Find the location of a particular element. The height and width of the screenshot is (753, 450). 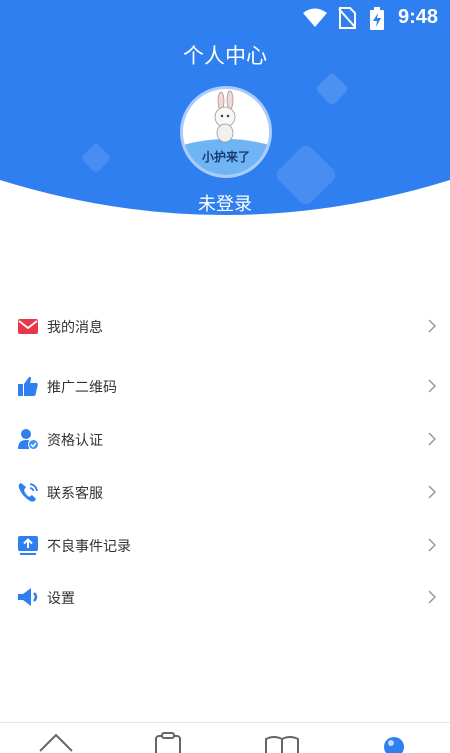

menu-item-label: 不良事件记录 is located at coordinates (89, 547).